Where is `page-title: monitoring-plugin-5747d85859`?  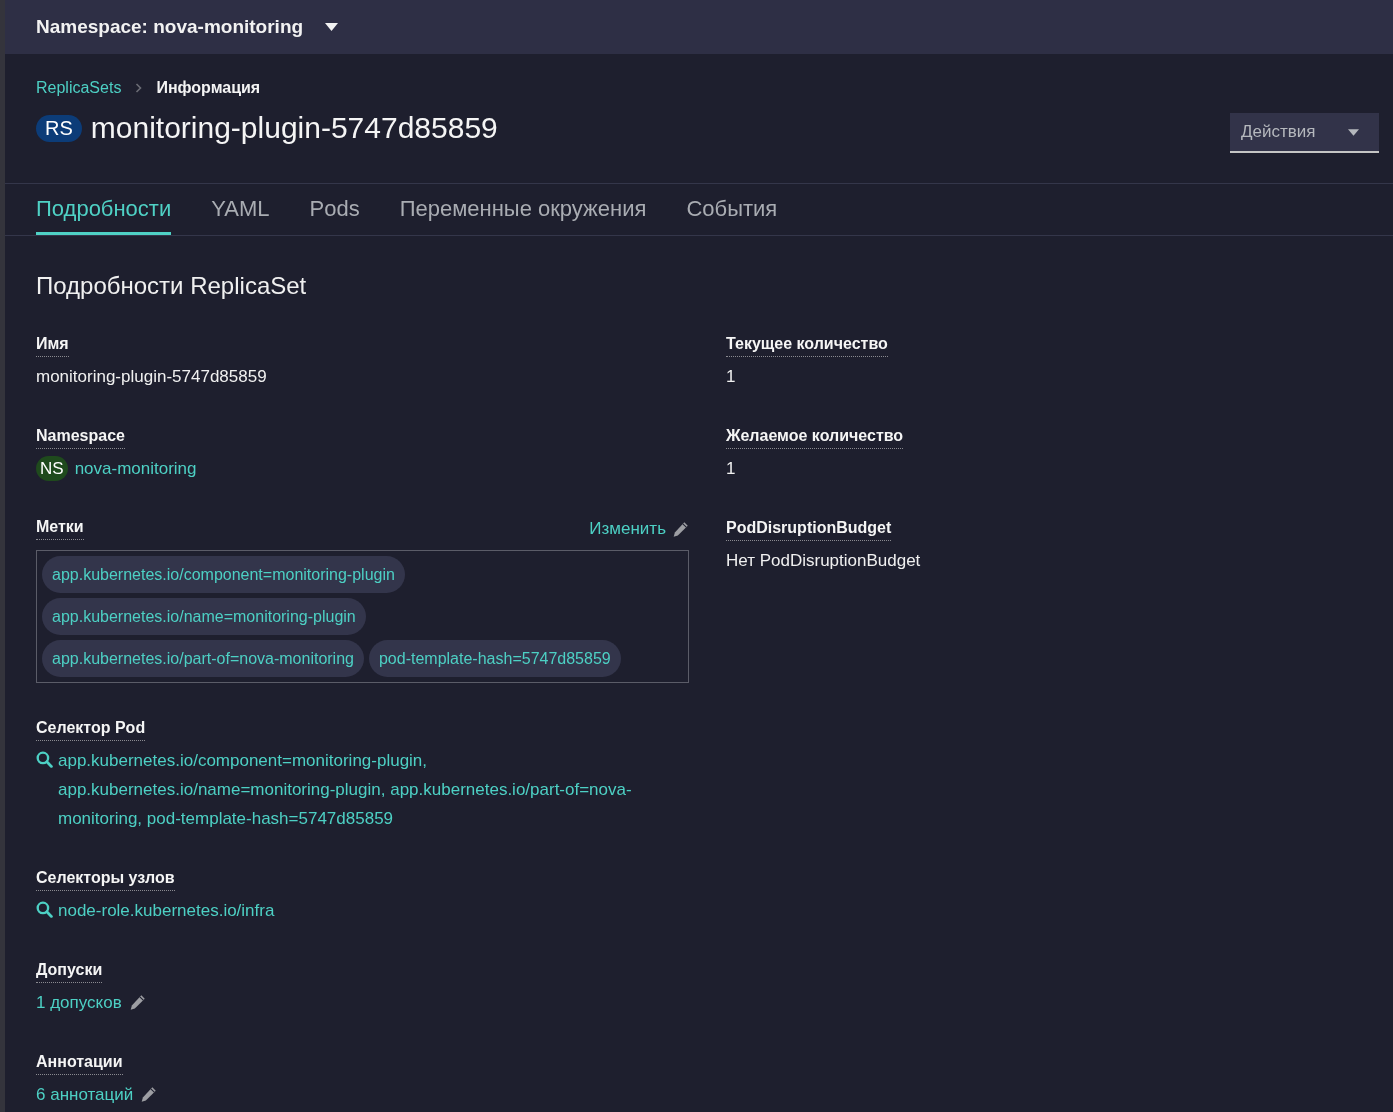
page-title: monitoring-plugin-5747d85859 is located at coordinates (294, 128).